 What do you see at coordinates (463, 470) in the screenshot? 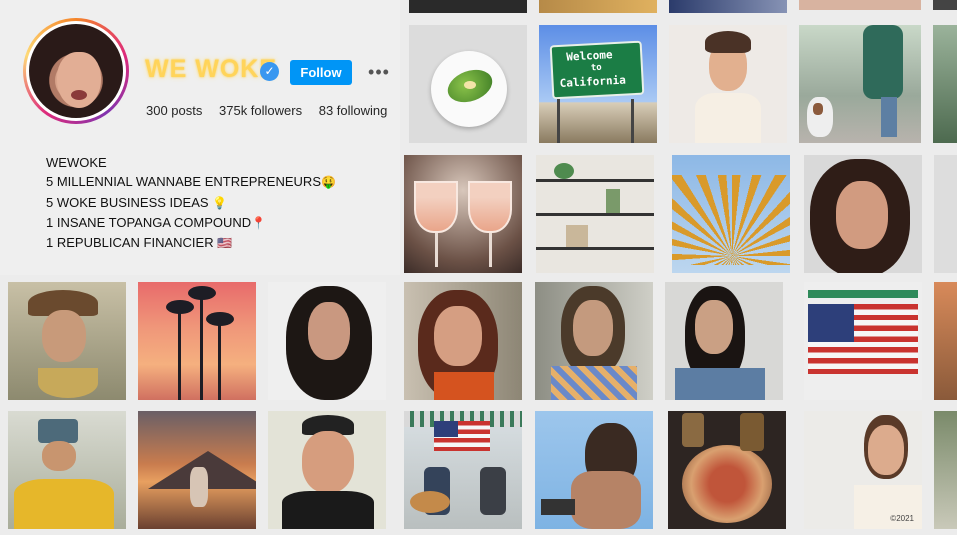
I see `photo-tile-guitar-flag` at bounding box center [463, 470].